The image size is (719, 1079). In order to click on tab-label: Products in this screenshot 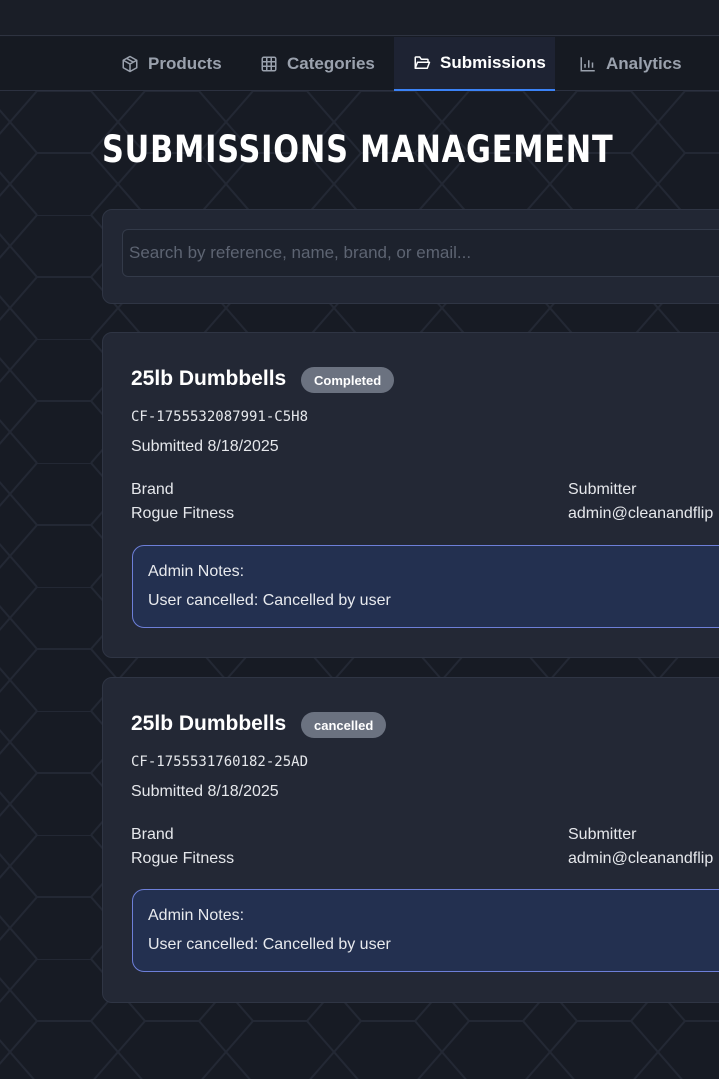, I will do `click(185, 63)`.